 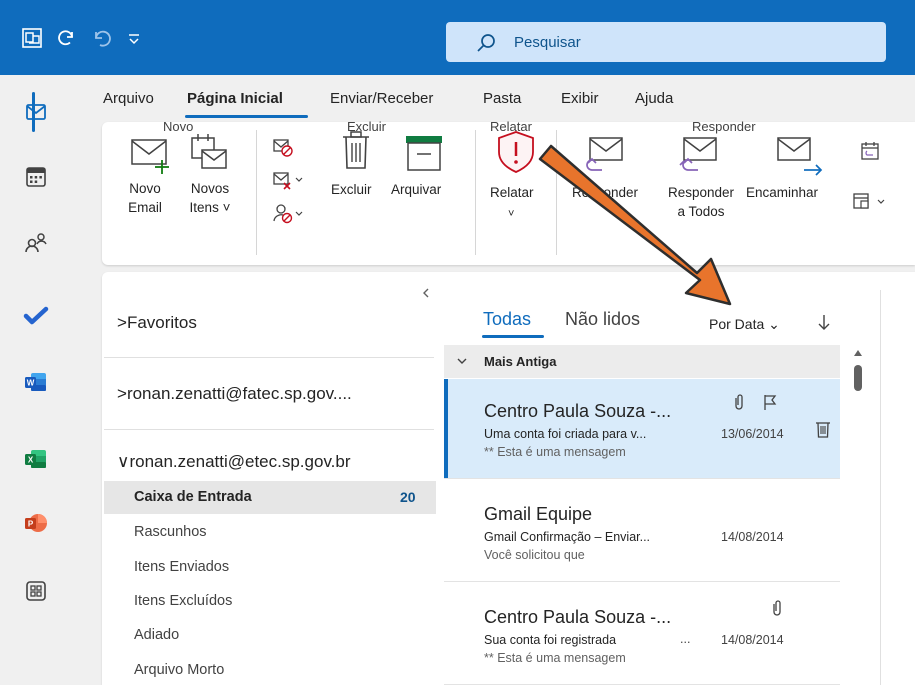 I want to click on message-date: 14/08/2014, so click(x=752, y=640).